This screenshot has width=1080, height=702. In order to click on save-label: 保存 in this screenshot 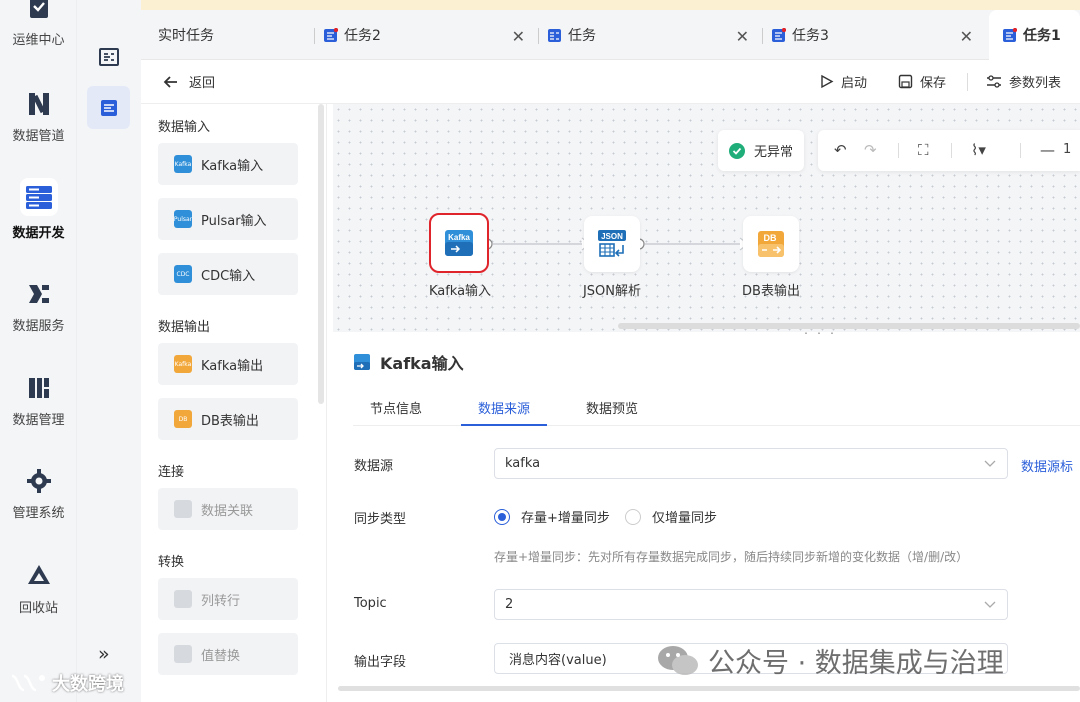, I will do `click(933, 83)`.